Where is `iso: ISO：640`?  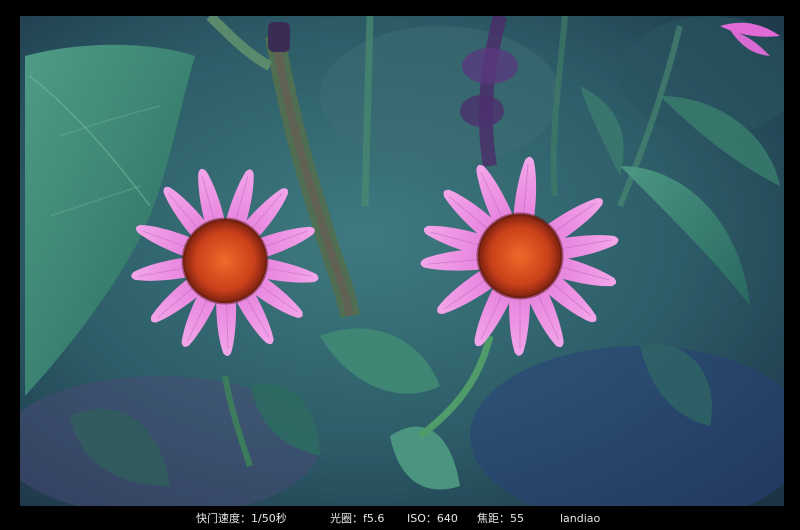 iso: ISO：640 is located at coordinates (432, 518).